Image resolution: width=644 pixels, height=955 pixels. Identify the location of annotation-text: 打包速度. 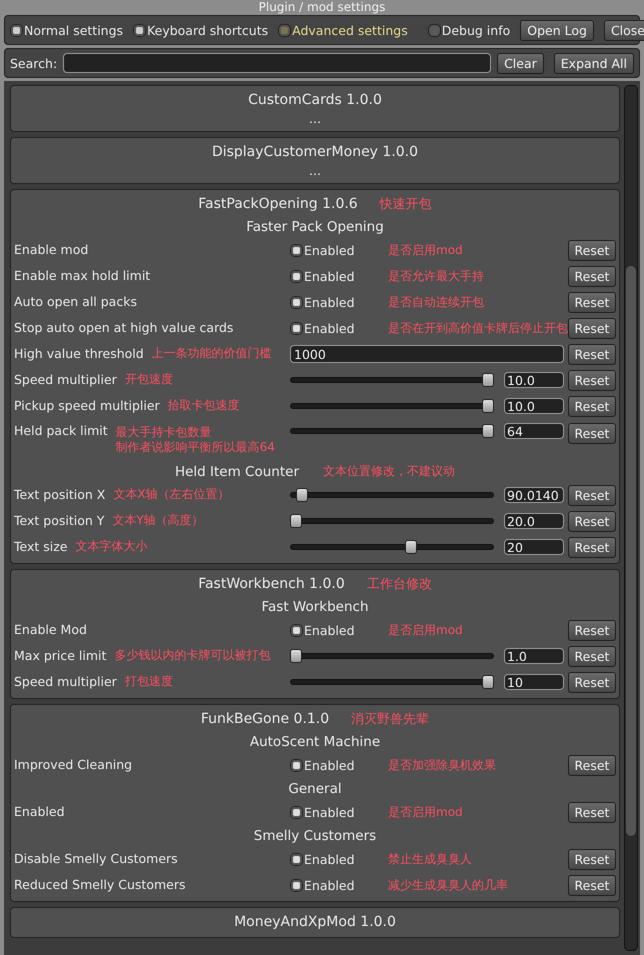
(148, 681).